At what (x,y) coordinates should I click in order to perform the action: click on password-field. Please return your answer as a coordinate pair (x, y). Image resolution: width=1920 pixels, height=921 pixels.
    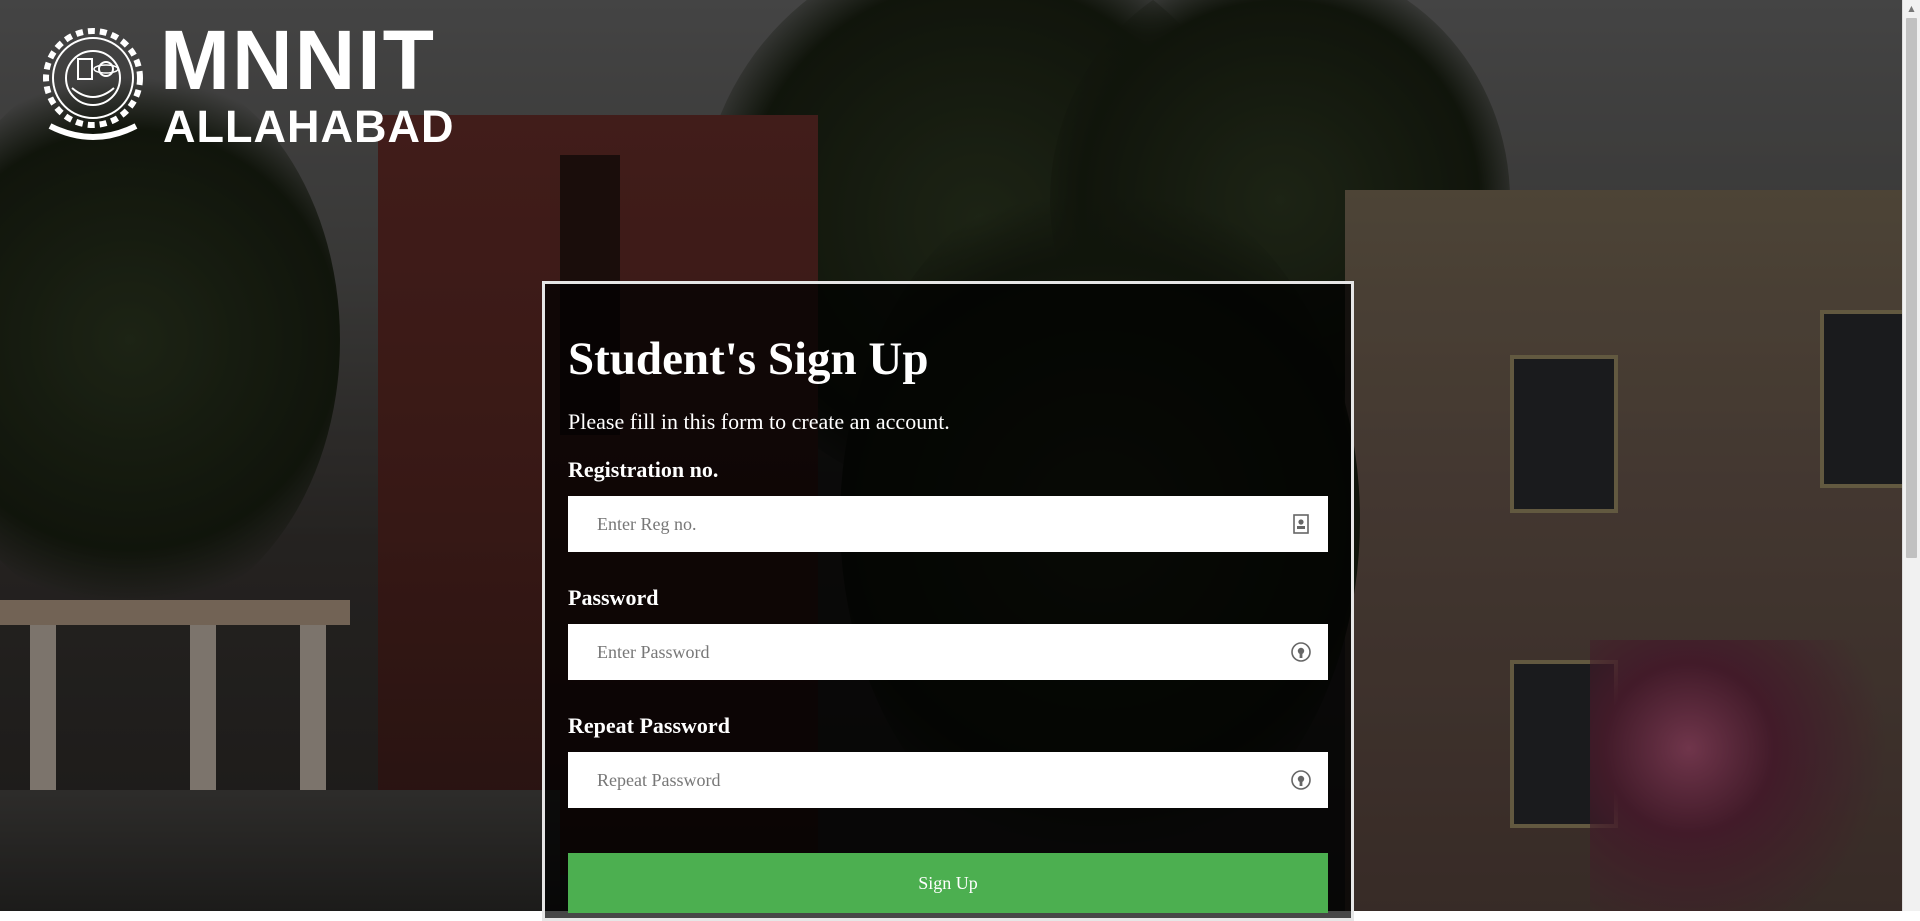
    Looking at the image, I should click on (948, 652).